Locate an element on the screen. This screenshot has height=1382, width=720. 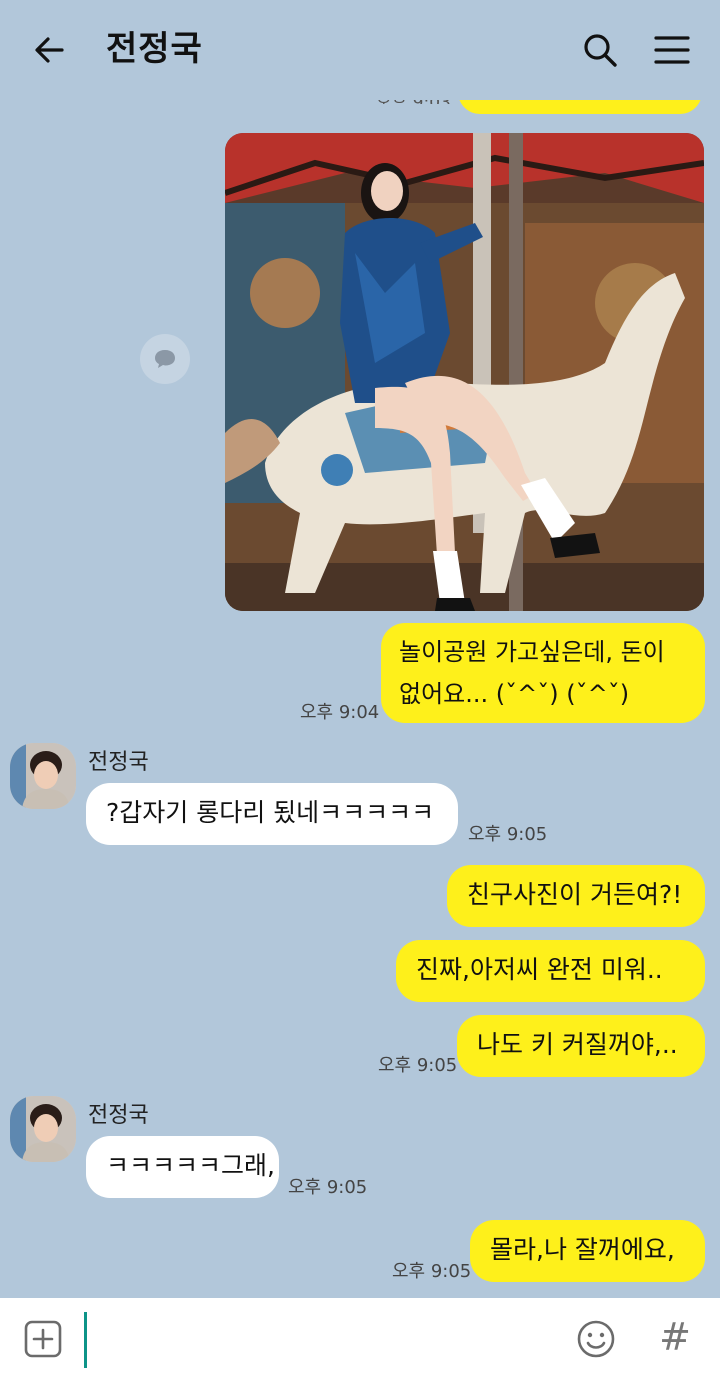
my-message-bubble: 진짜,아저씨 완전 미워.. is located at coordinates (550, 971).